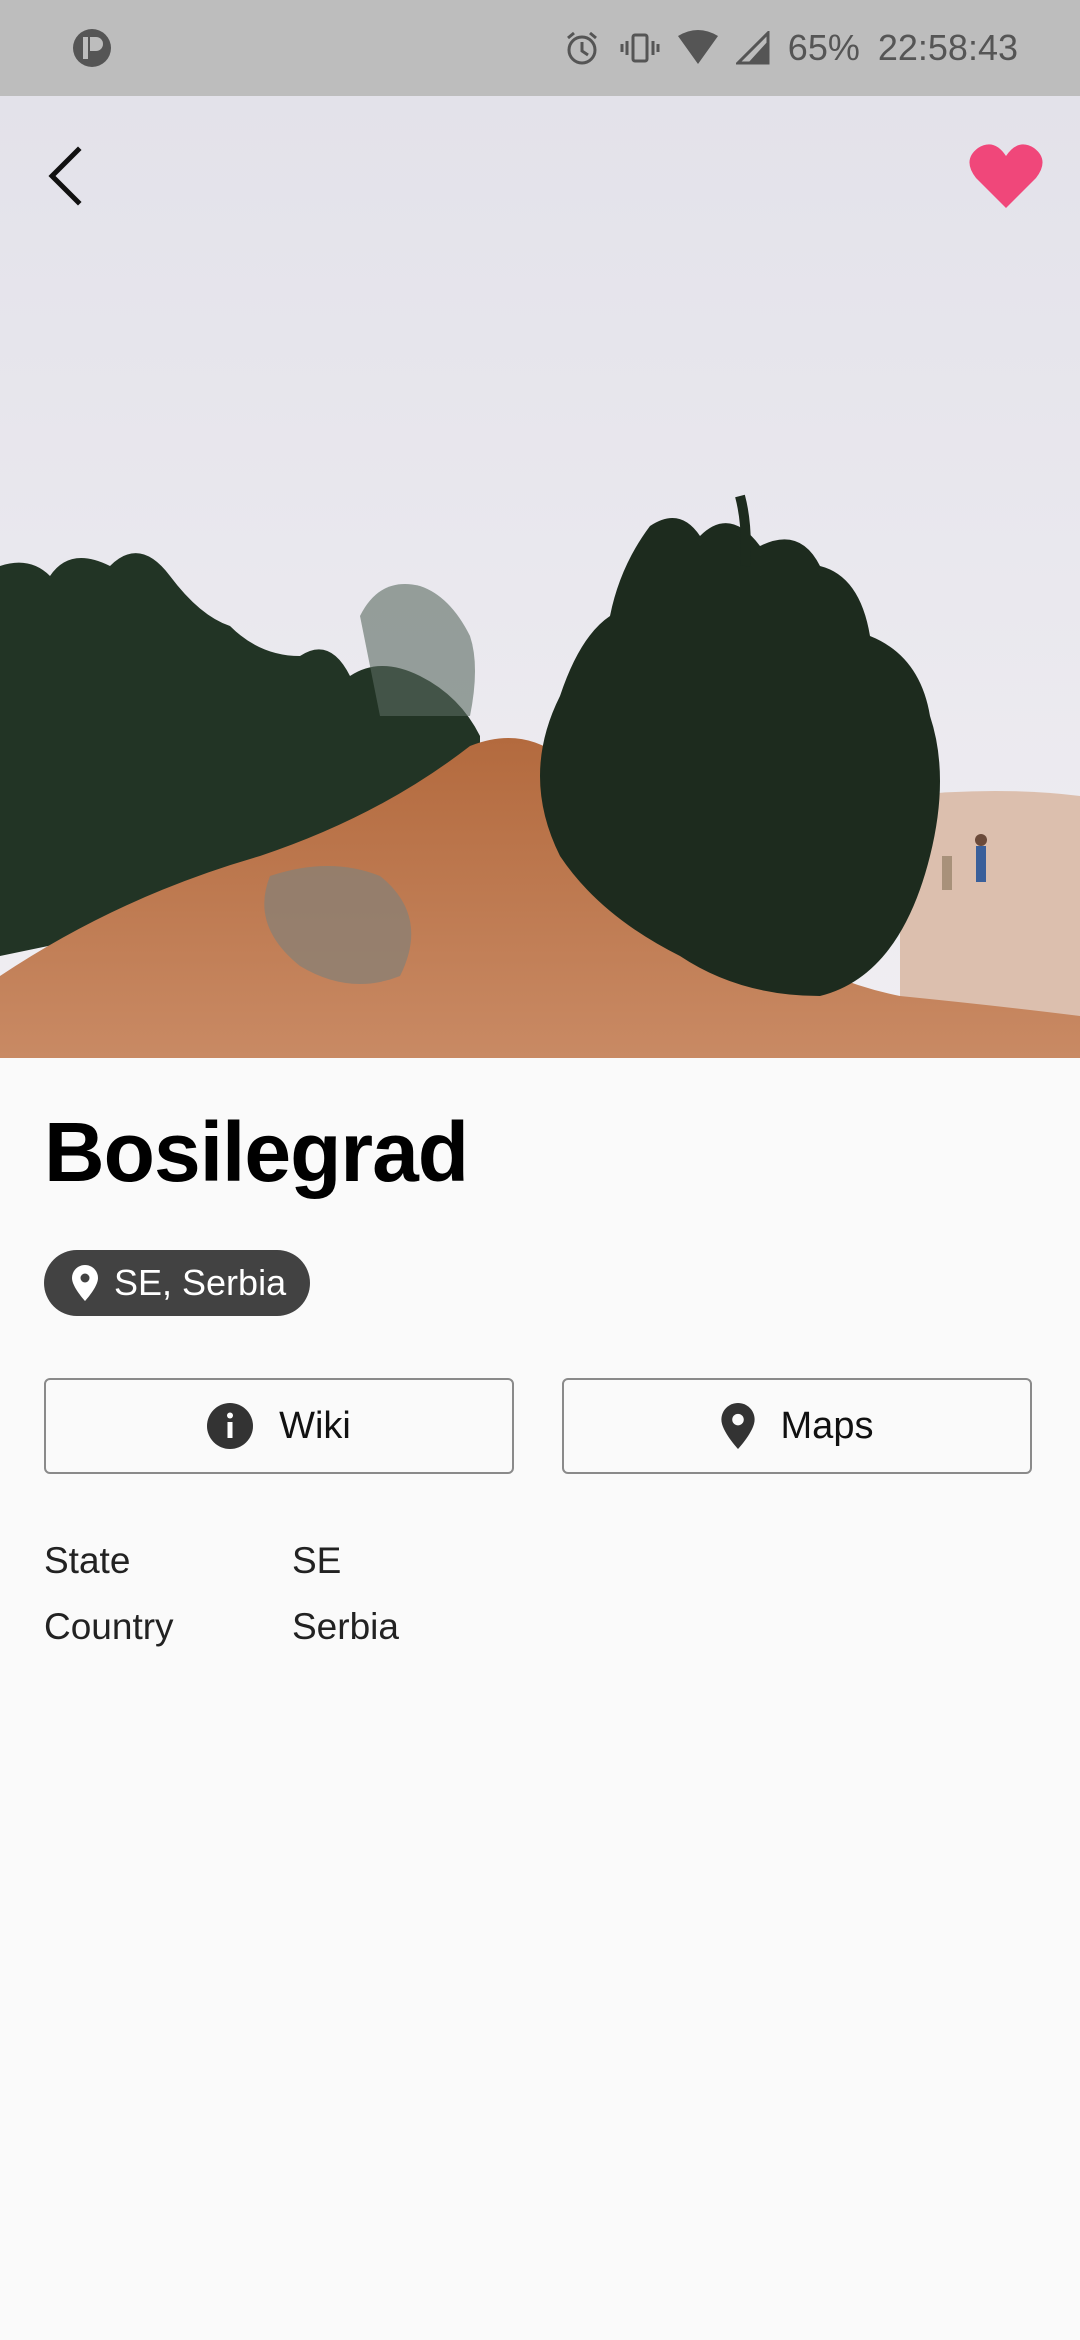 The width and height of the screenshot is (1080, 2340). What do you see at coordinates (92, 48) in the screenshot?
I see `app-indicator-icon` at bounding box center [92, 48].